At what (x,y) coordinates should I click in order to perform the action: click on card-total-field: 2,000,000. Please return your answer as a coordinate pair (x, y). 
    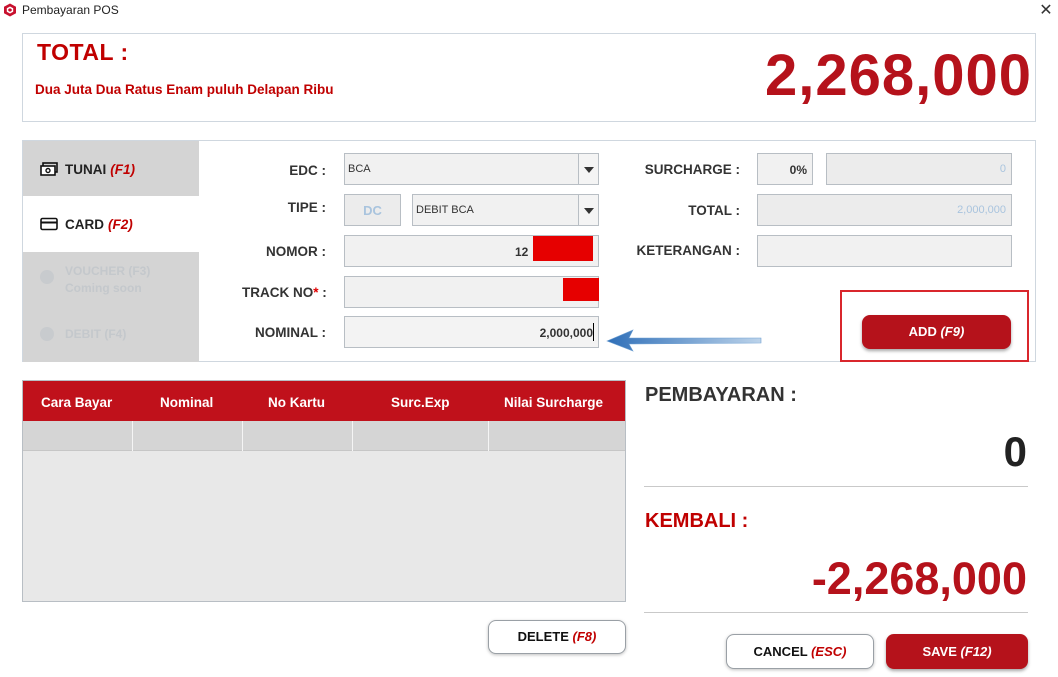
    Looking at the image, I should click on (884, 210).